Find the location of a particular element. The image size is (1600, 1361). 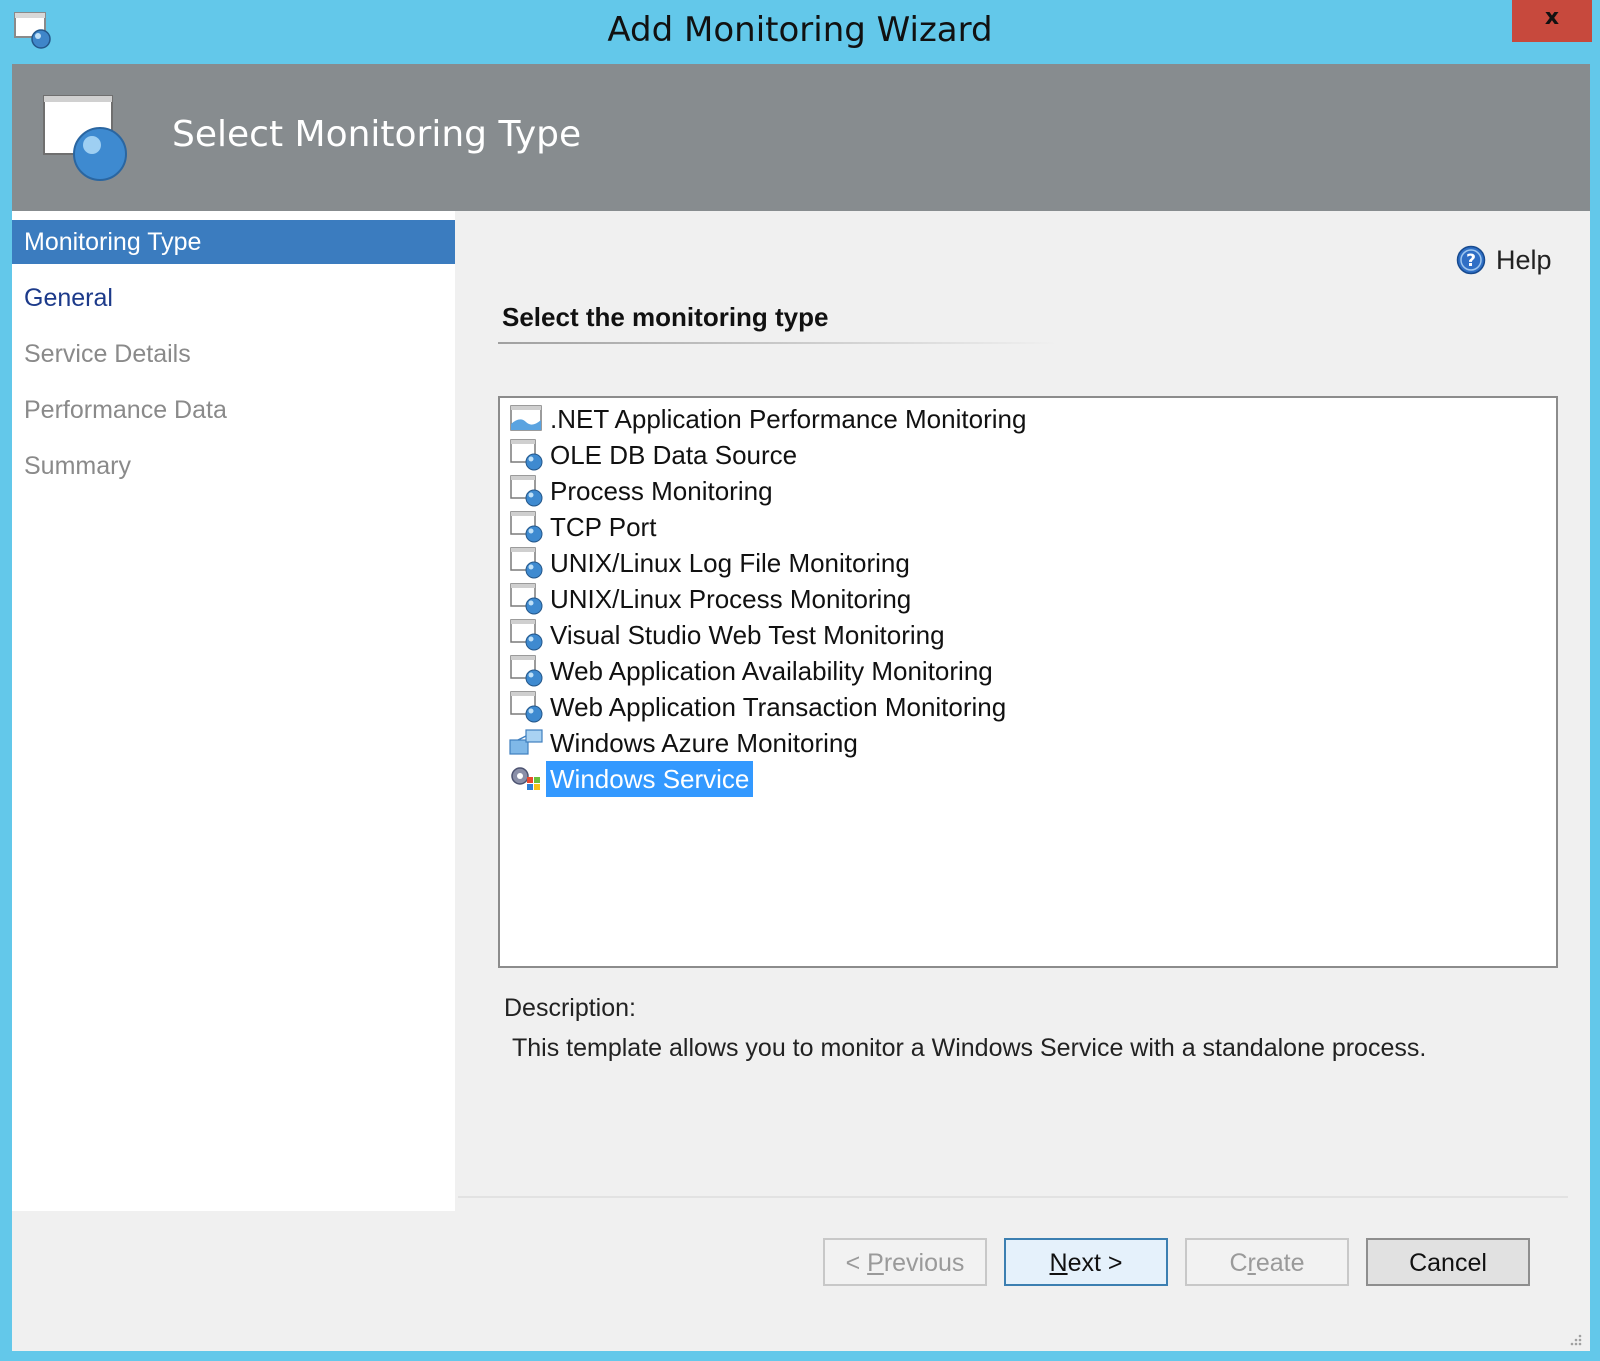

section-divider is located at coordinates (778, 343).